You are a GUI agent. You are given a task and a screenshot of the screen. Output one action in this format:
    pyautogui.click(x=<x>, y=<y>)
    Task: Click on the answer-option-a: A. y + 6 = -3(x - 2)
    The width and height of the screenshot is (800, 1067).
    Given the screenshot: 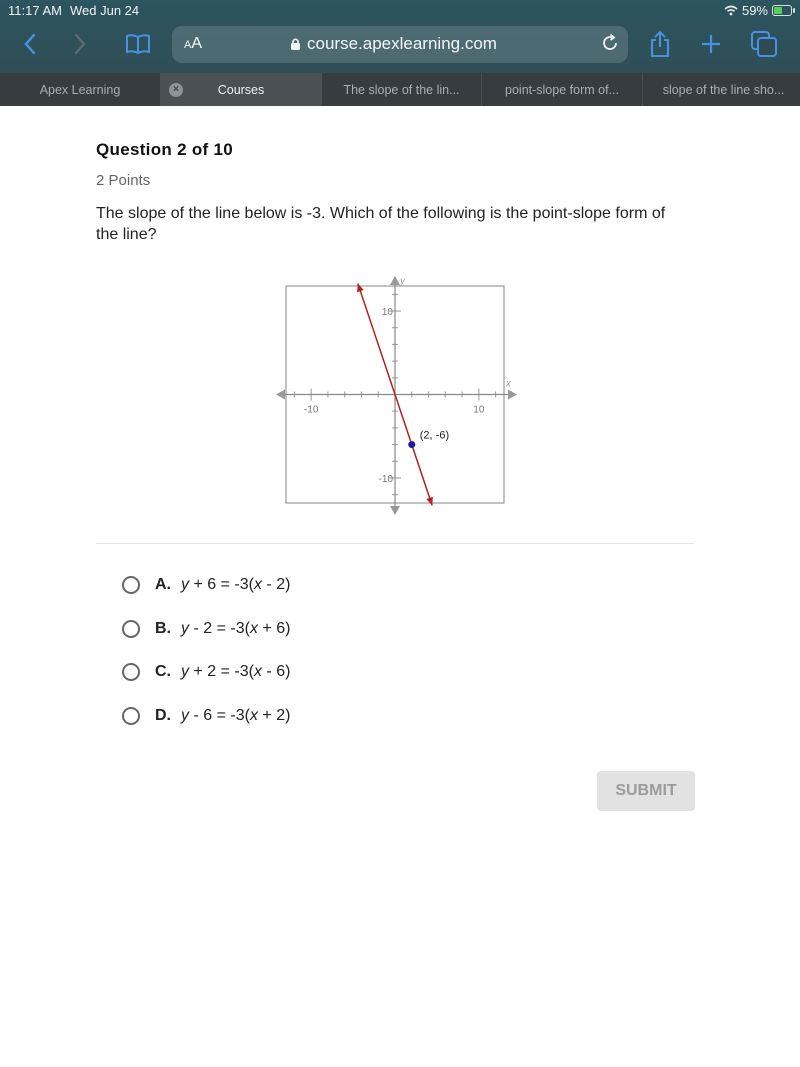 What is the action you would take?
    pyautogui.click(x=206, y=585)
    